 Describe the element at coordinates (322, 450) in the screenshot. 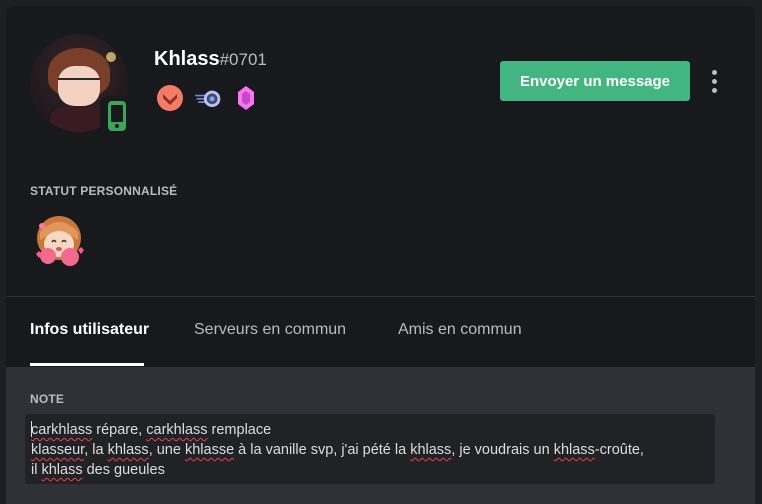

I see `note-text: à la vanille svp, j'ai pété la` at that location.